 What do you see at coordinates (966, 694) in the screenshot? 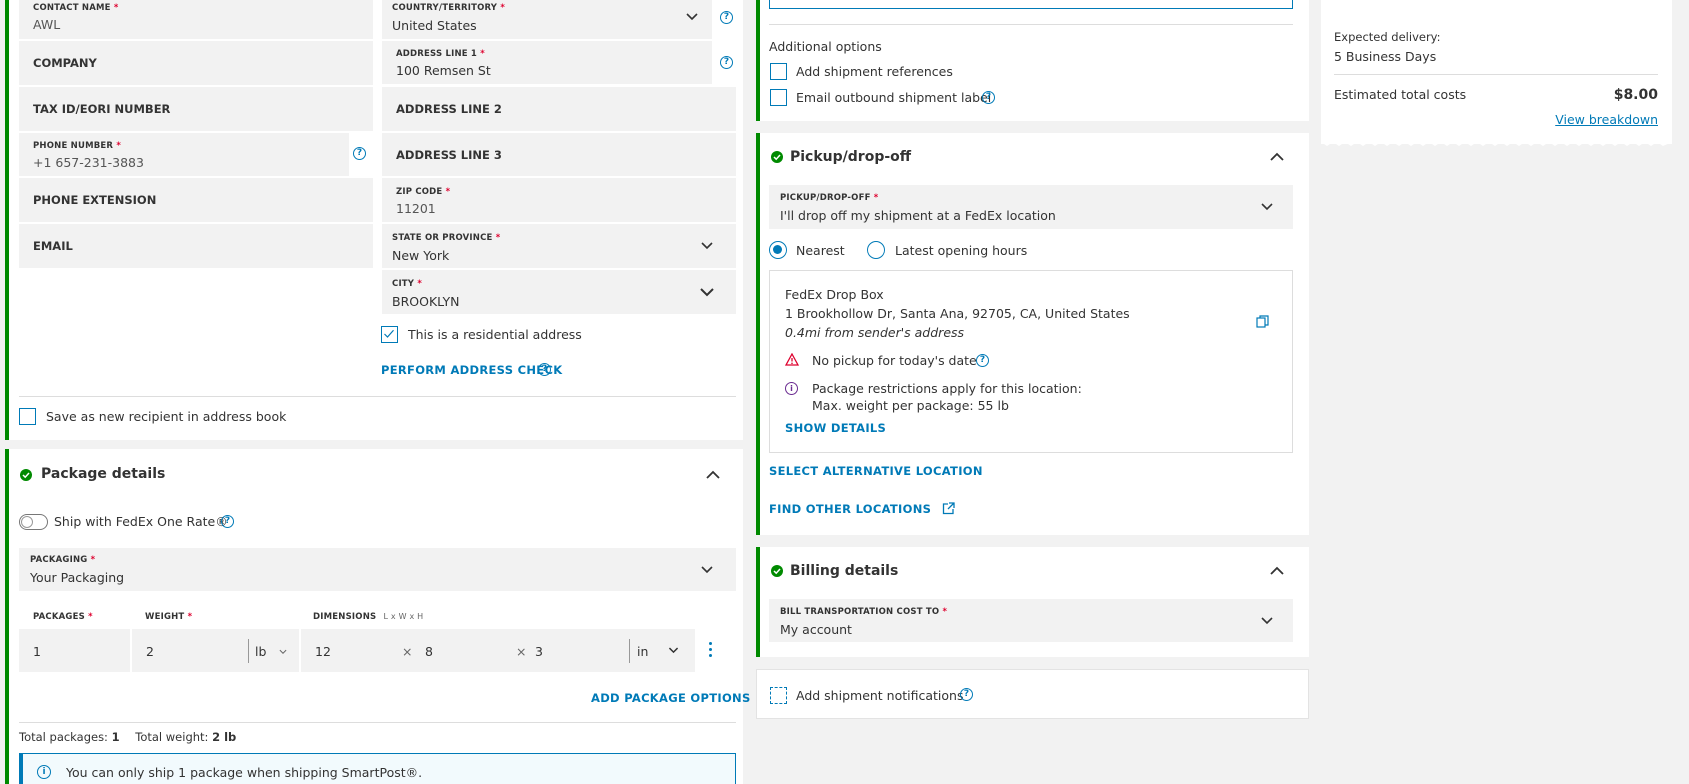
I see `notifications-help-icon: ?` at bounding box center [966, 694].